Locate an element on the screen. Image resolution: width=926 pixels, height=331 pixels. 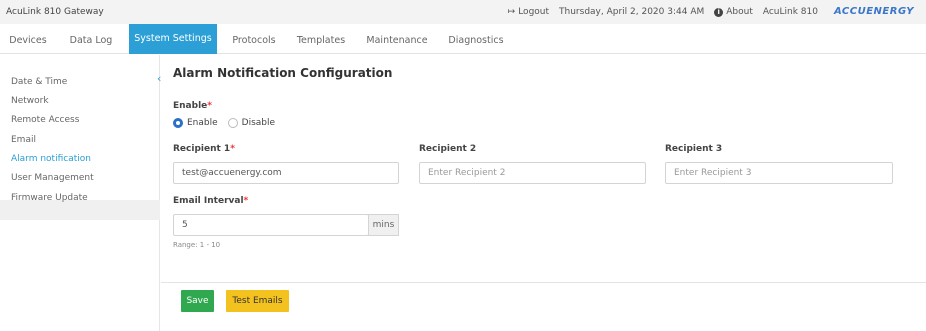
enable-label-text: Enable is located at coordinates (190, 106).